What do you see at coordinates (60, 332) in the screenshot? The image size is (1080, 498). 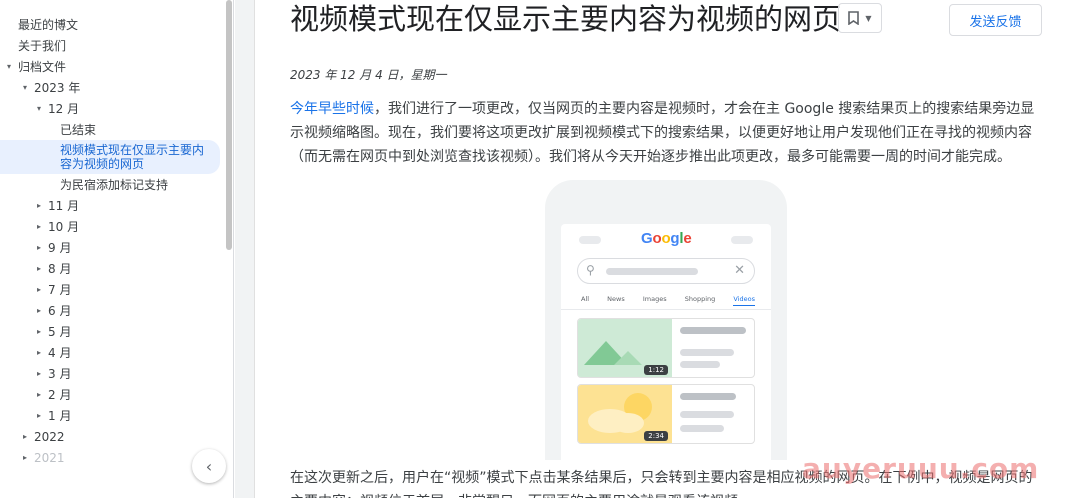 I see `sidebar-item-label: 5 月` at bounding box center [60, 332].